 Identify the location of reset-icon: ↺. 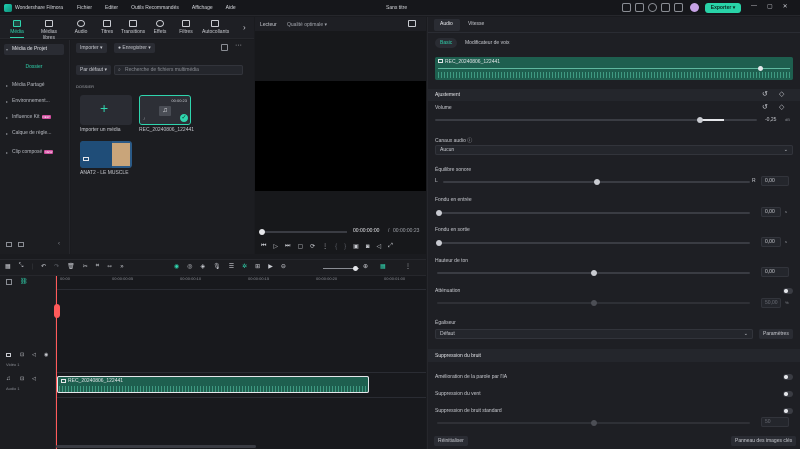
(765, 107).